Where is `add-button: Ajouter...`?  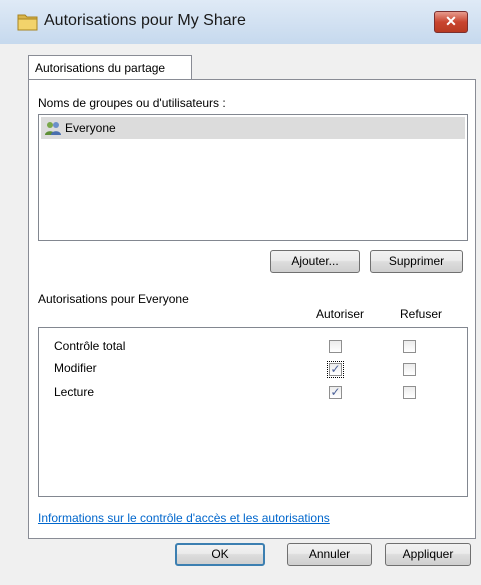
add-button: Ajouter... is located at coordinates (315, 261).